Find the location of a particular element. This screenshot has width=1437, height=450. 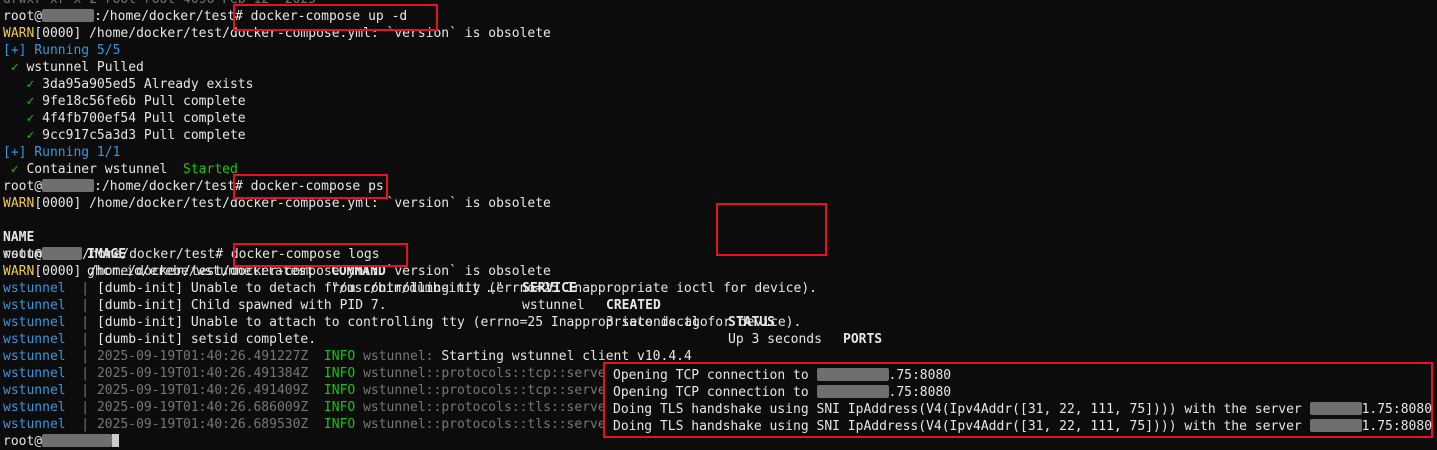

last-prompt: root@ is located at coordinates (61, 441).